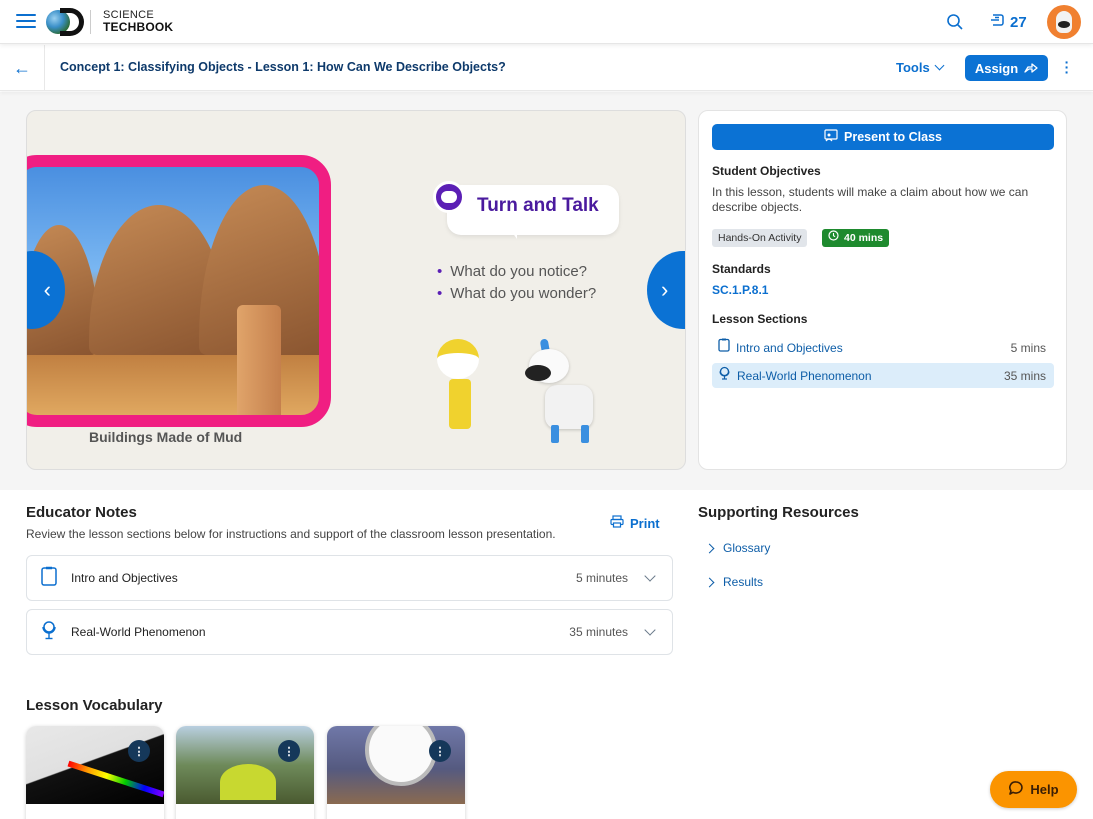  What do you see at coordinates (565, 393) in the screenshot?
I see `robot-dog-character` at bounding box center [565, 393].